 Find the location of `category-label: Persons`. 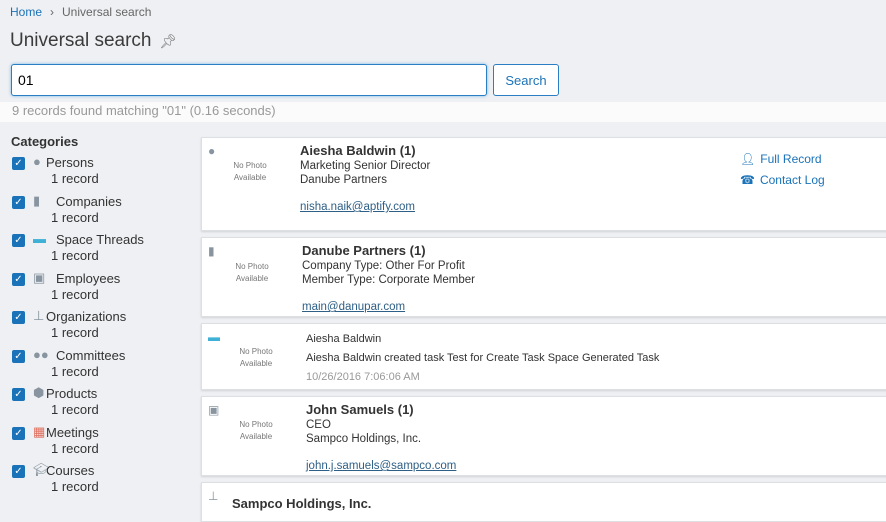

category-label: Persons is located at coordinates (70, 162).